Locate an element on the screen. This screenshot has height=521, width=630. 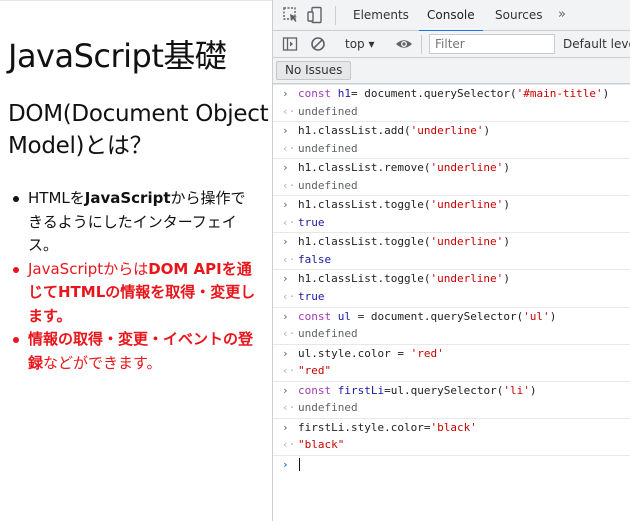
code-token: 'ul' is located at coordinates (536, 316).